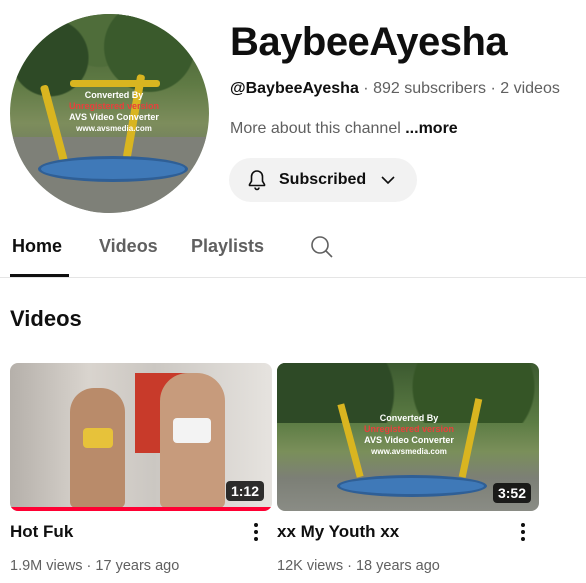 The image size is (586, 583). I want to click on figure-shape, so click(97, 448).